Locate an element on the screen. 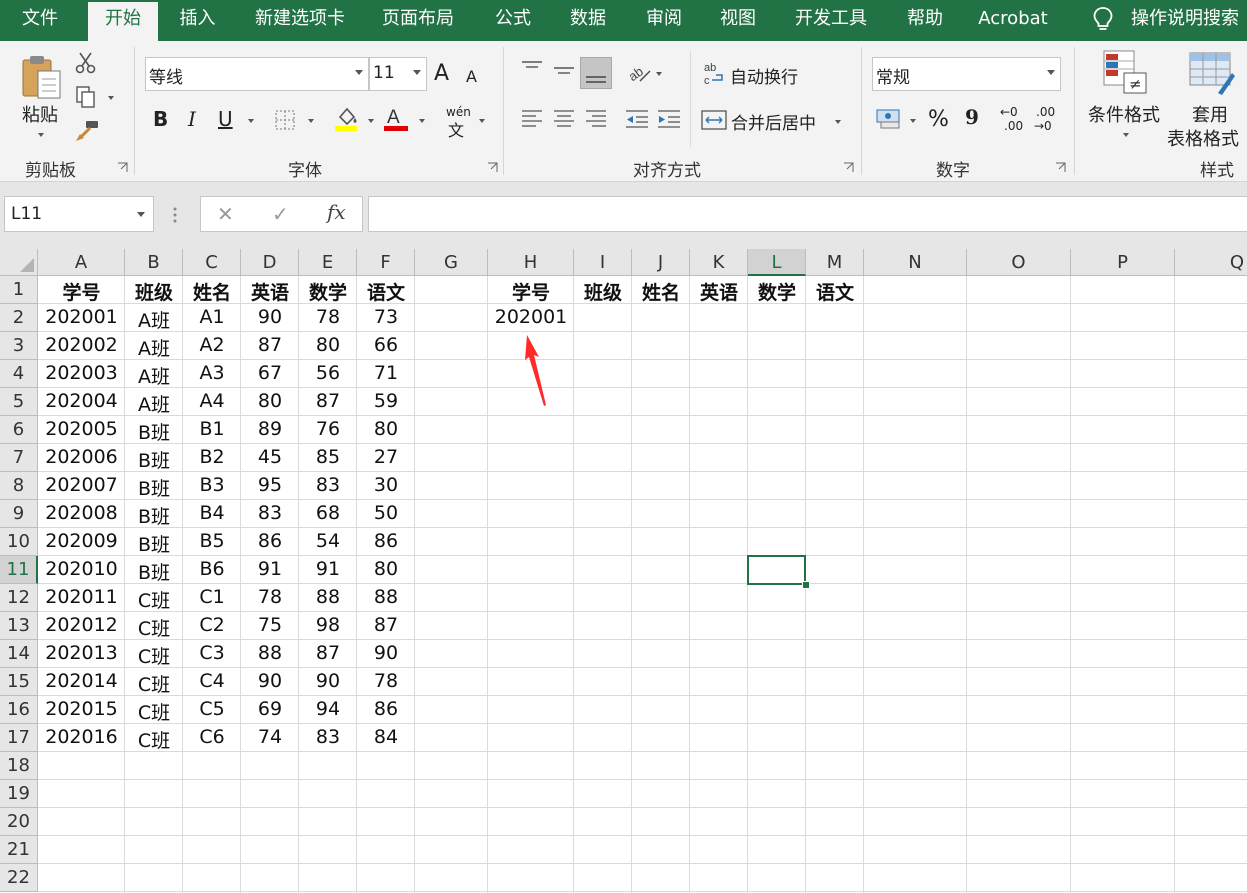 The width and height of the screenshot is (1247, 893). data-cell: 84 is located at coordinates (386, 737).